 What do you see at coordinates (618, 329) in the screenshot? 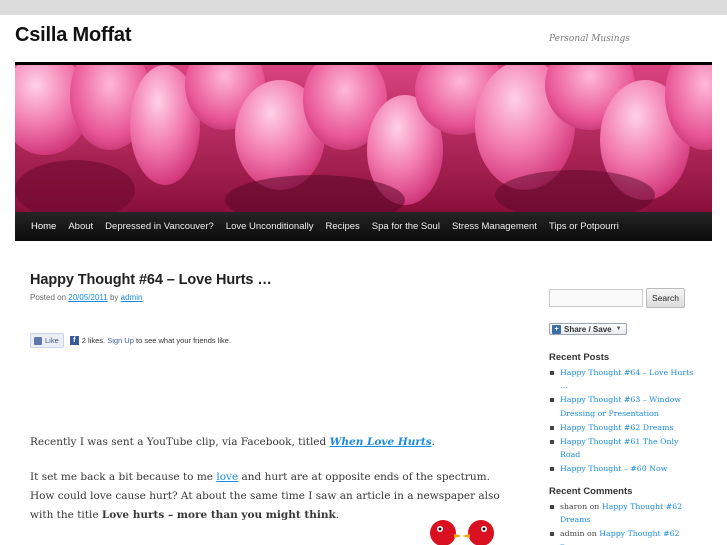
I see `chevron-down-icon: ▼` at bounding box center [618, 329].